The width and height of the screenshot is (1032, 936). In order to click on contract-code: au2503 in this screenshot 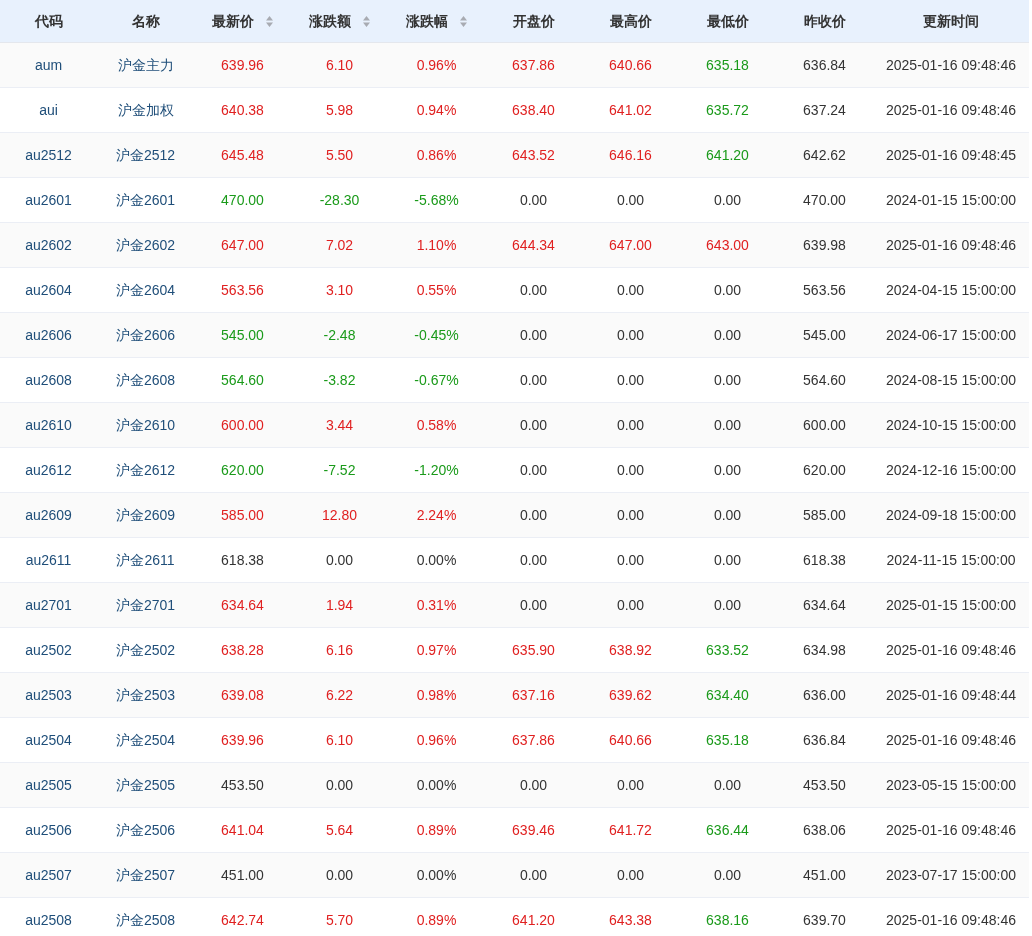, I will do `click(48, 695)`.